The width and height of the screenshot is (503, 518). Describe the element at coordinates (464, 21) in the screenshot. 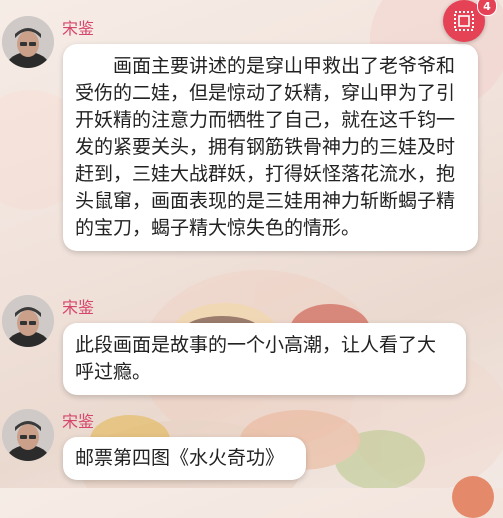

I see `stamp-icon` at that location.